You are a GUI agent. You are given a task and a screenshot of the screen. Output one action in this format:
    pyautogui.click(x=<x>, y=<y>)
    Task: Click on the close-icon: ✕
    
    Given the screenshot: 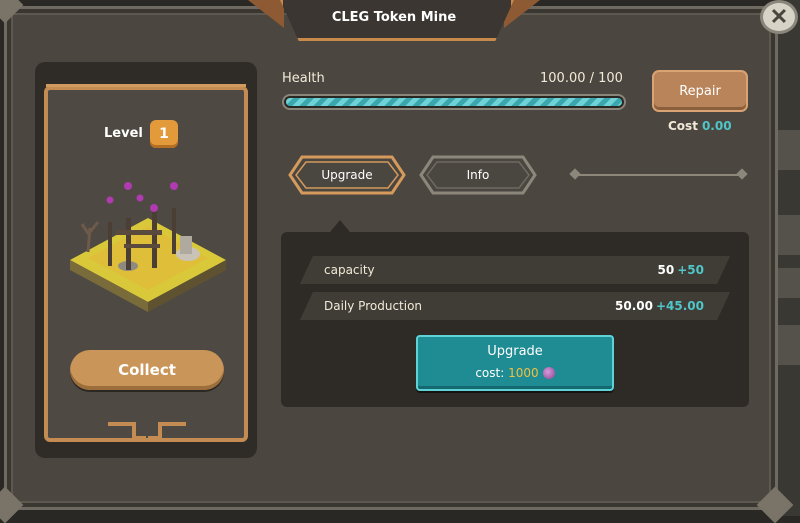 What is the action you would take?
    pyautogui.click(x=779, y=16)
    